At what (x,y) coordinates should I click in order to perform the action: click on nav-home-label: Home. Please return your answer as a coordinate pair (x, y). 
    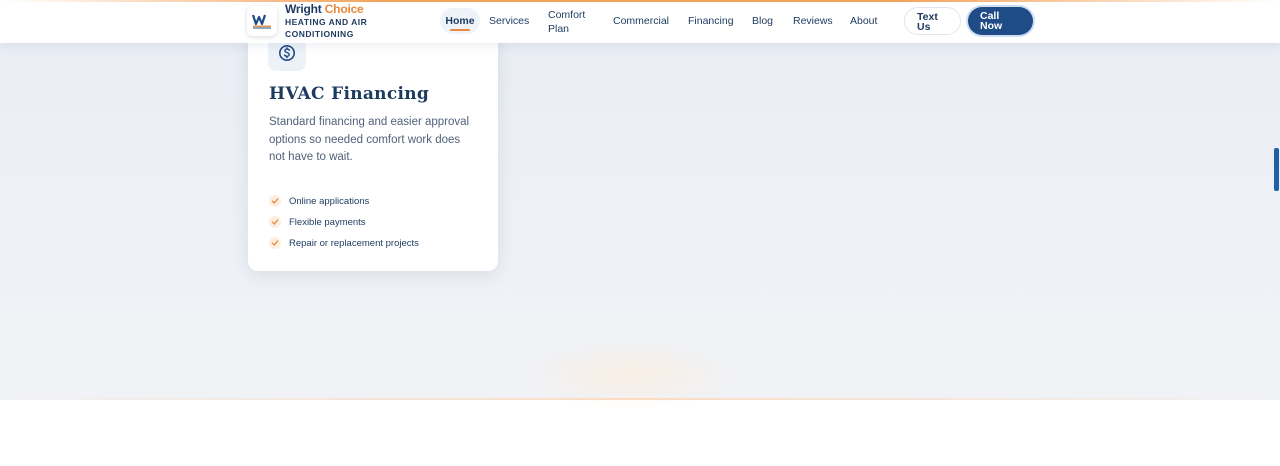
    Looking at the image, I should click on (460, 21).